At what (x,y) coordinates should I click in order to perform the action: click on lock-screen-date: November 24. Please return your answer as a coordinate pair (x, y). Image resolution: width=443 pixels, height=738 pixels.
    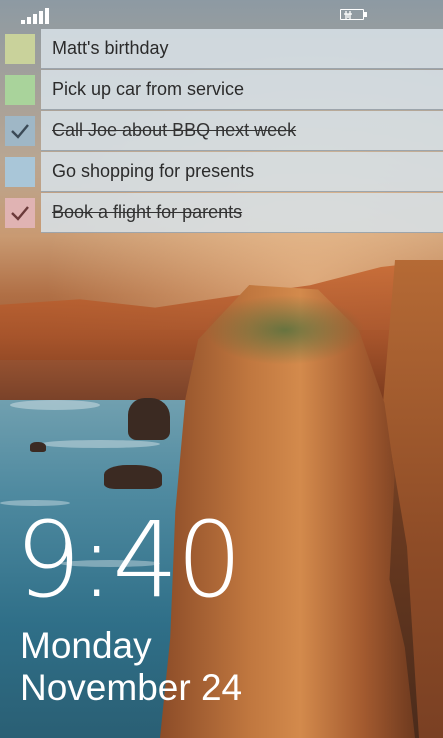
    Looking at the image, I should click on (131, 687).